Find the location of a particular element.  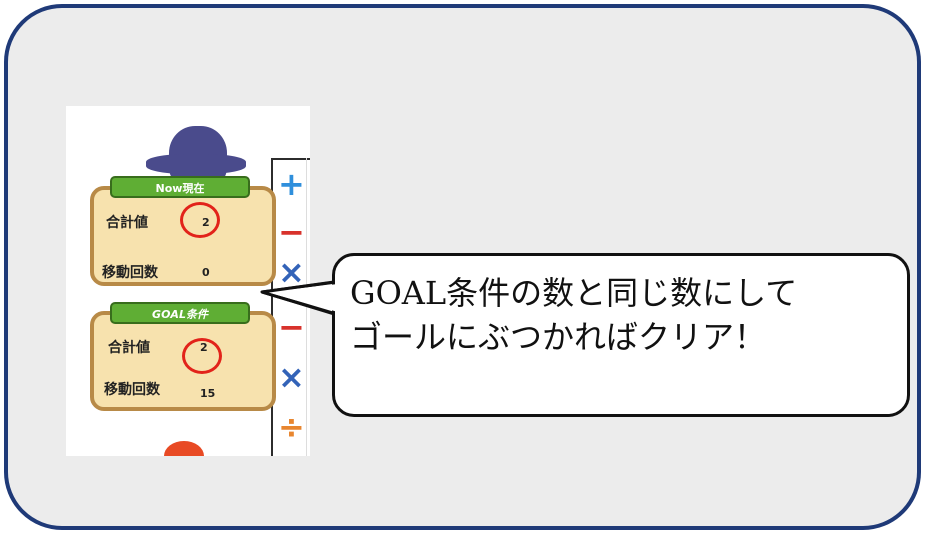

callout-line-2: ゴールにぶつかればクリア！ is located at coordinates (558, 337).